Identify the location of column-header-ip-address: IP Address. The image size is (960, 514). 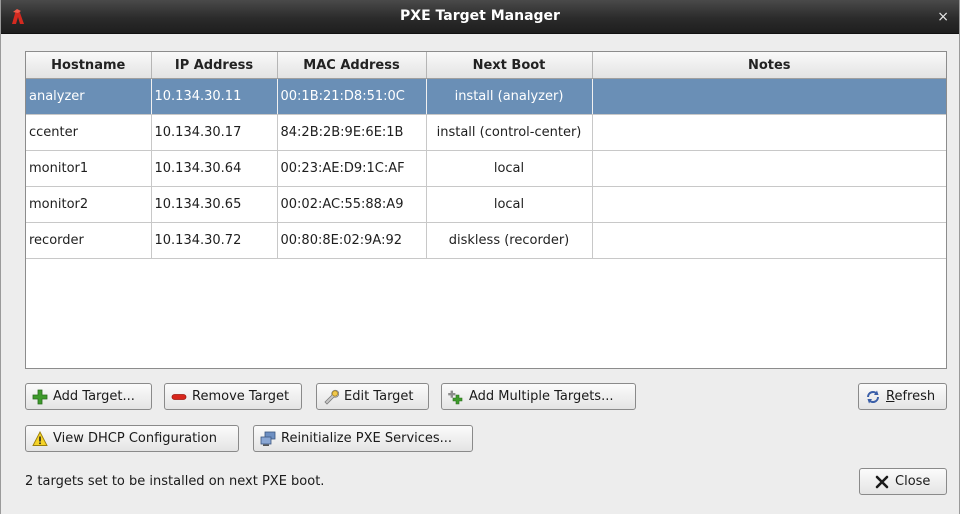
(214, 65).